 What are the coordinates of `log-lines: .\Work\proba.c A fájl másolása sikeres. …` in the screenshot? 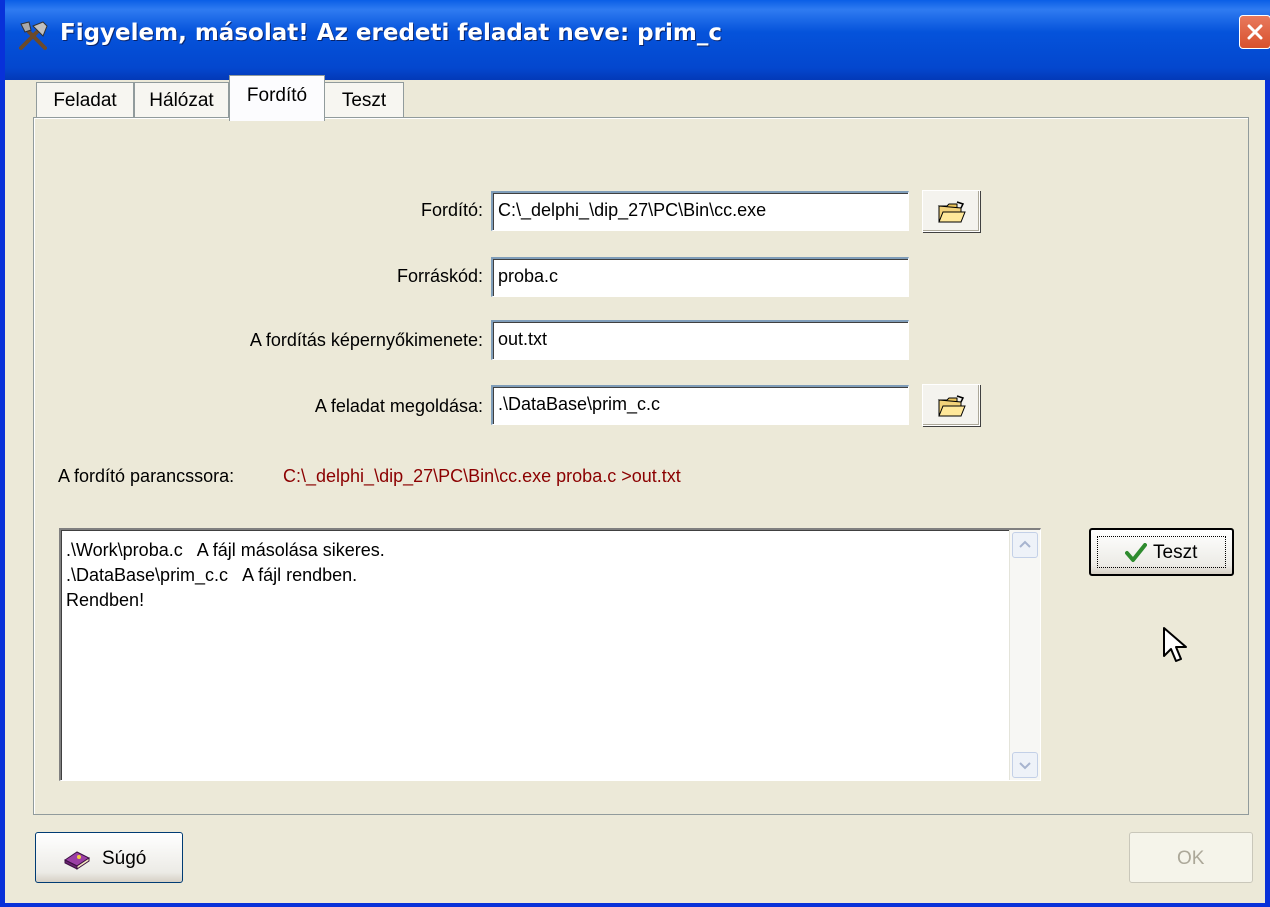 It's located at (225, 575).